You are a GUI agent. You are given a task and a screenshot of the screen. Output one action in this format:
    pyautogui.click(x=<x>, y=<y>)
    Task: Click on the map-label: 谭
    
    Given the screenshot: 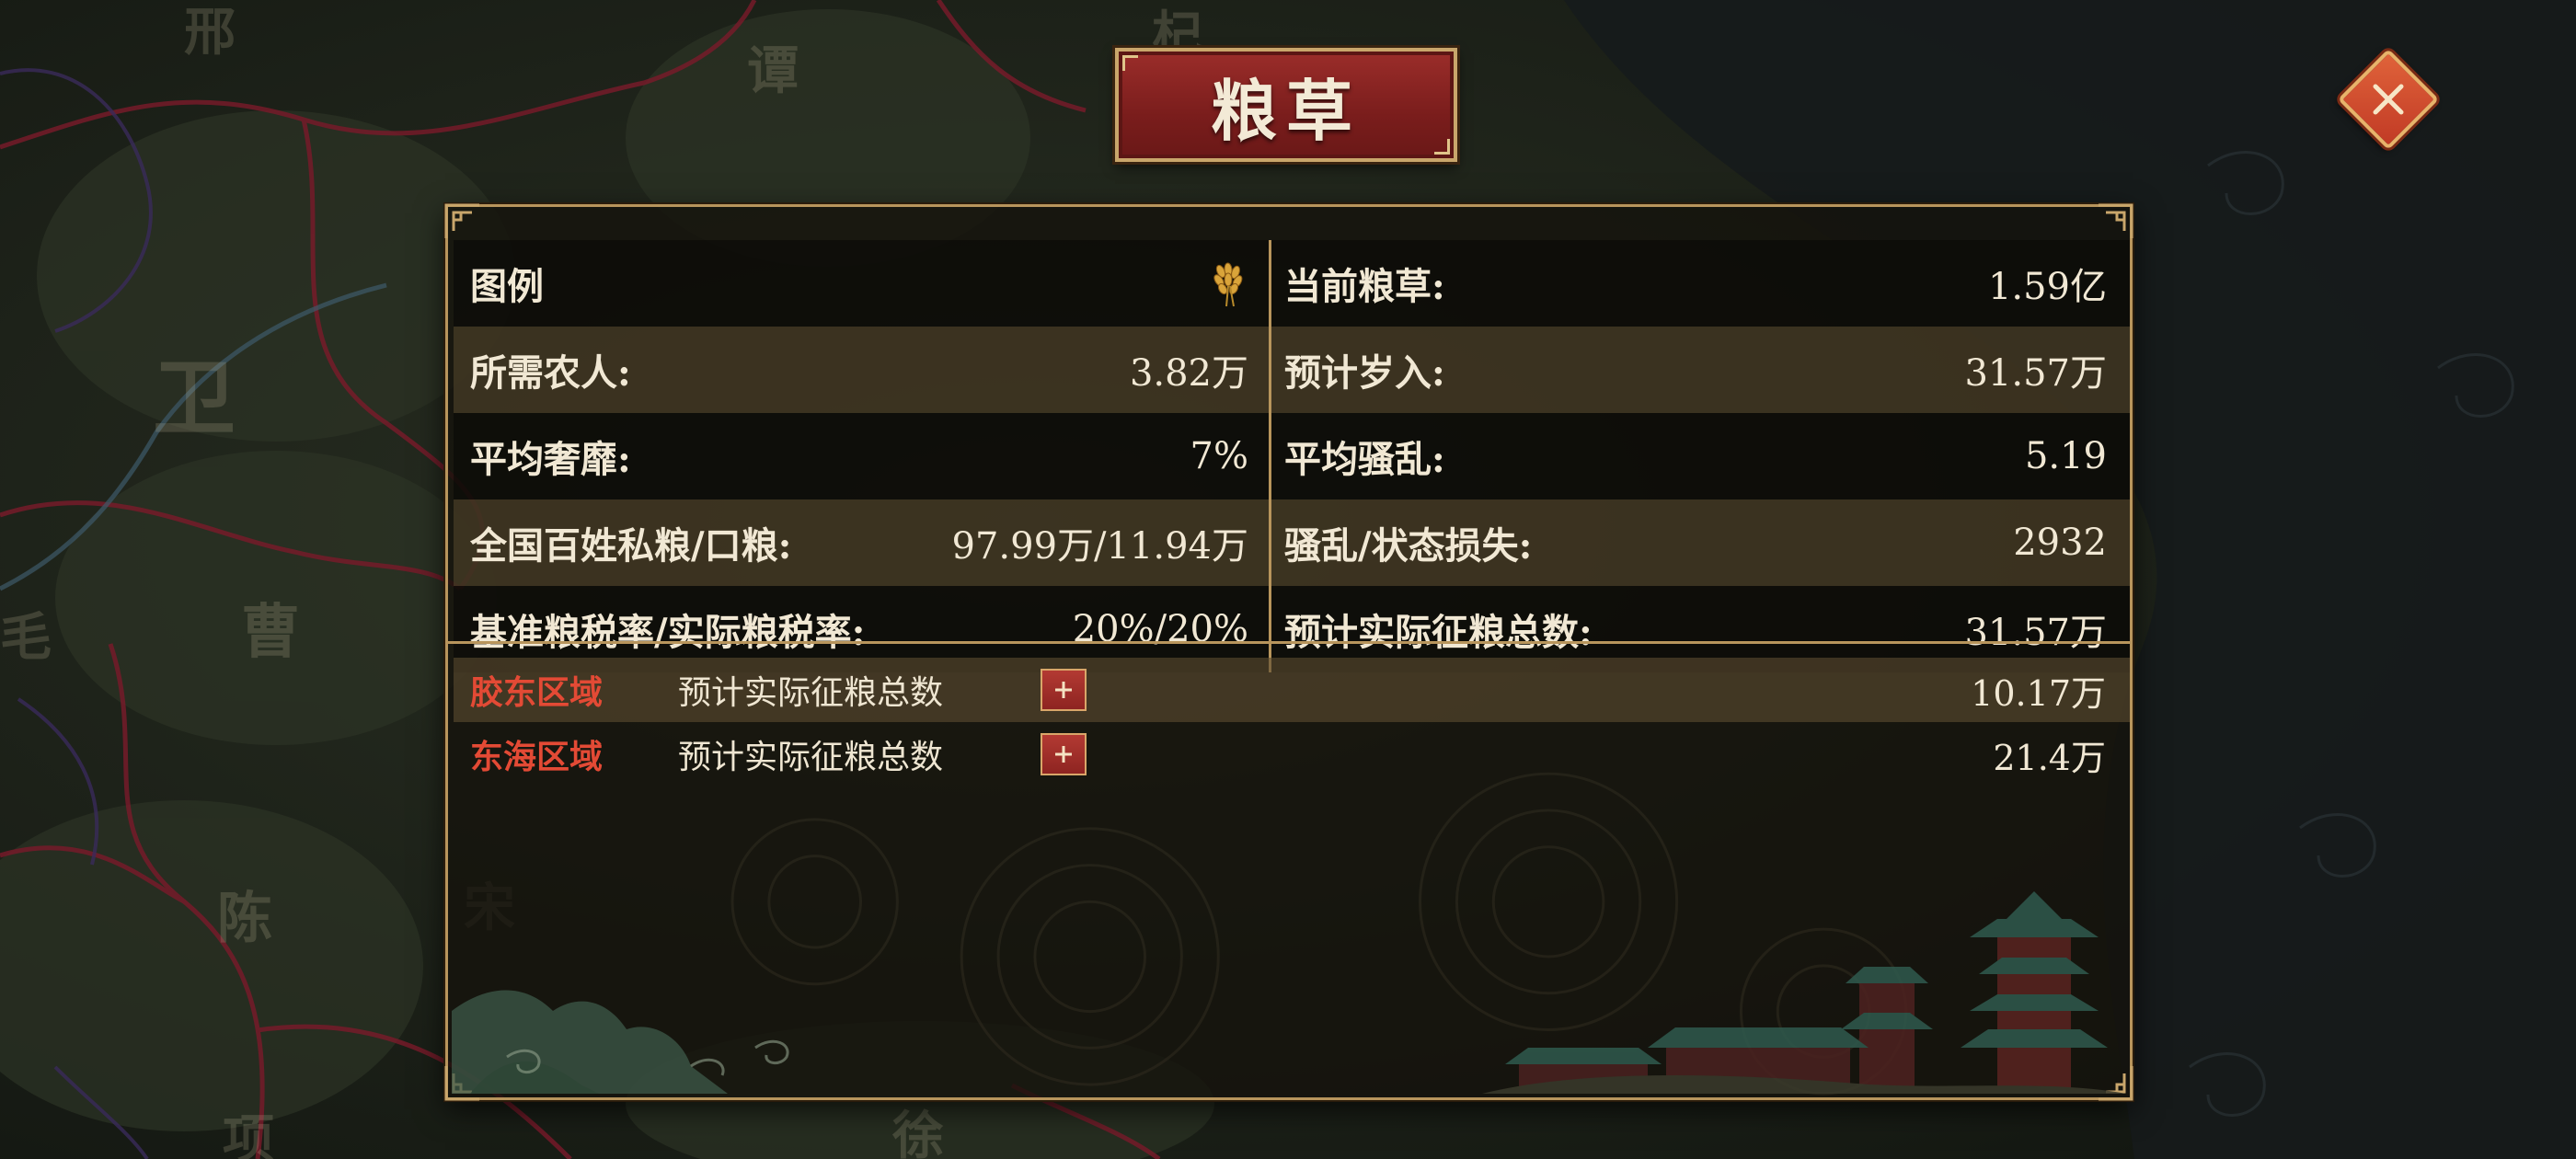 What is the action you would take?
    pyautogui.click(x=773, y=70)
    